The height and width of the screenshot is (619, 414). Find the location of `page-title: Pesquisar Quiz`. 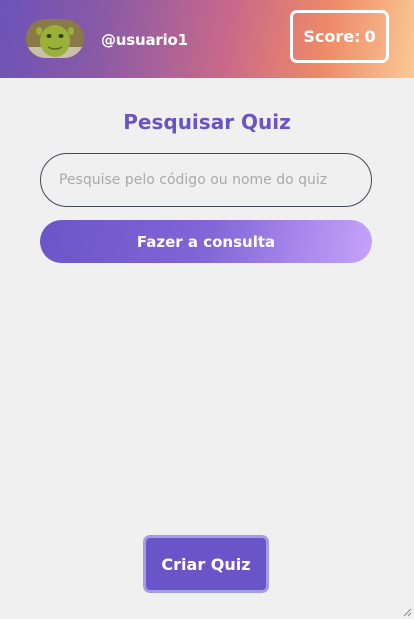

page-title: Pesquisar Quiz is located at coordinates (207, 122).